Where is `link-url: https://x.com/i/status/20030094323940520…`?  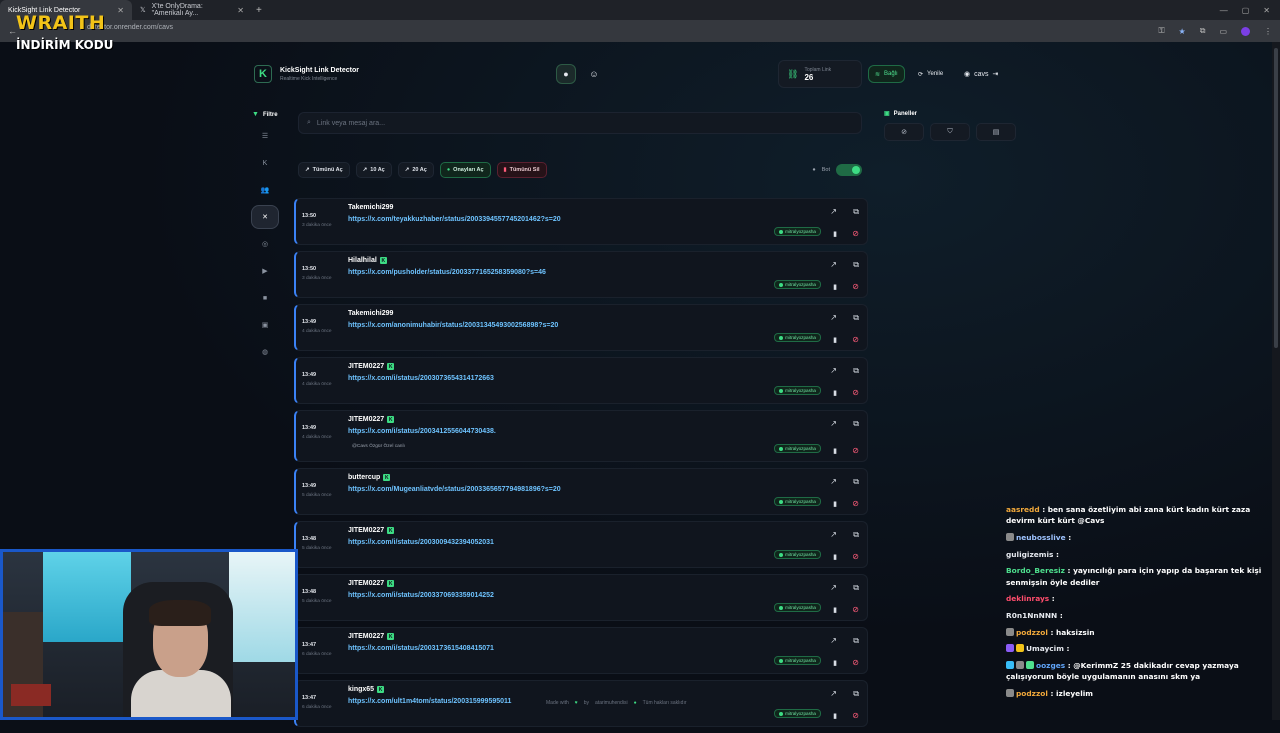
link-url: https://x.com/i/status/20030094323940520… is located at coordinates (421, 542).